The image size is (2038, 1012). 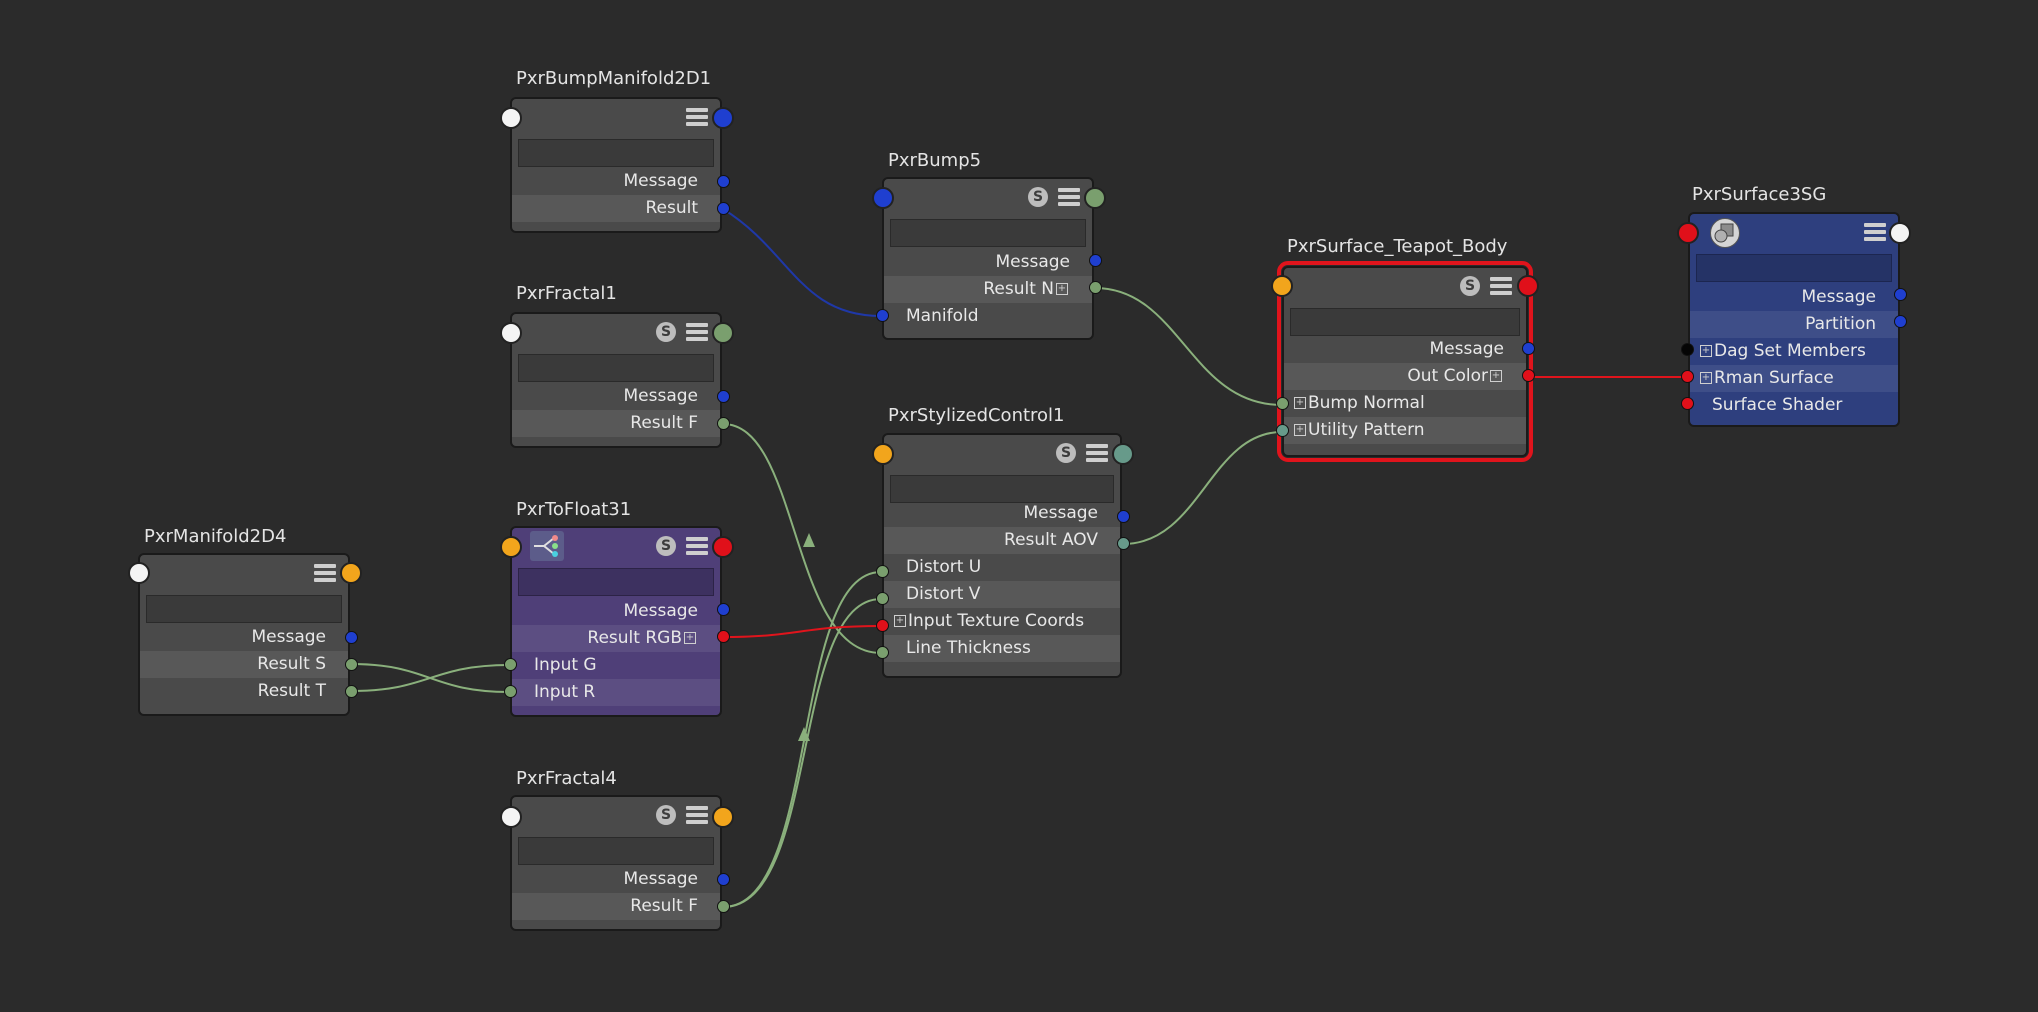 What do you see at coordinates (1282, 403) in the screenshot?
I see `port-bump-normal` at bounding box center [1282, 403].